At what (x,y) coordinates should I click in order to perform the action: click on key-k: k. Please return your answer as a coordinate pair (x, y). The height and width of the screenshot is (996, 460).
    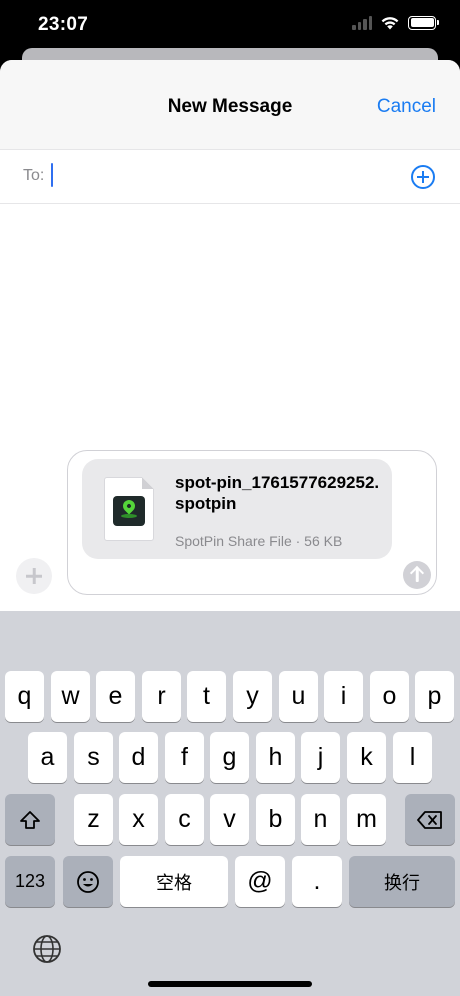
    Looking at the image, I should click on (366, 757).